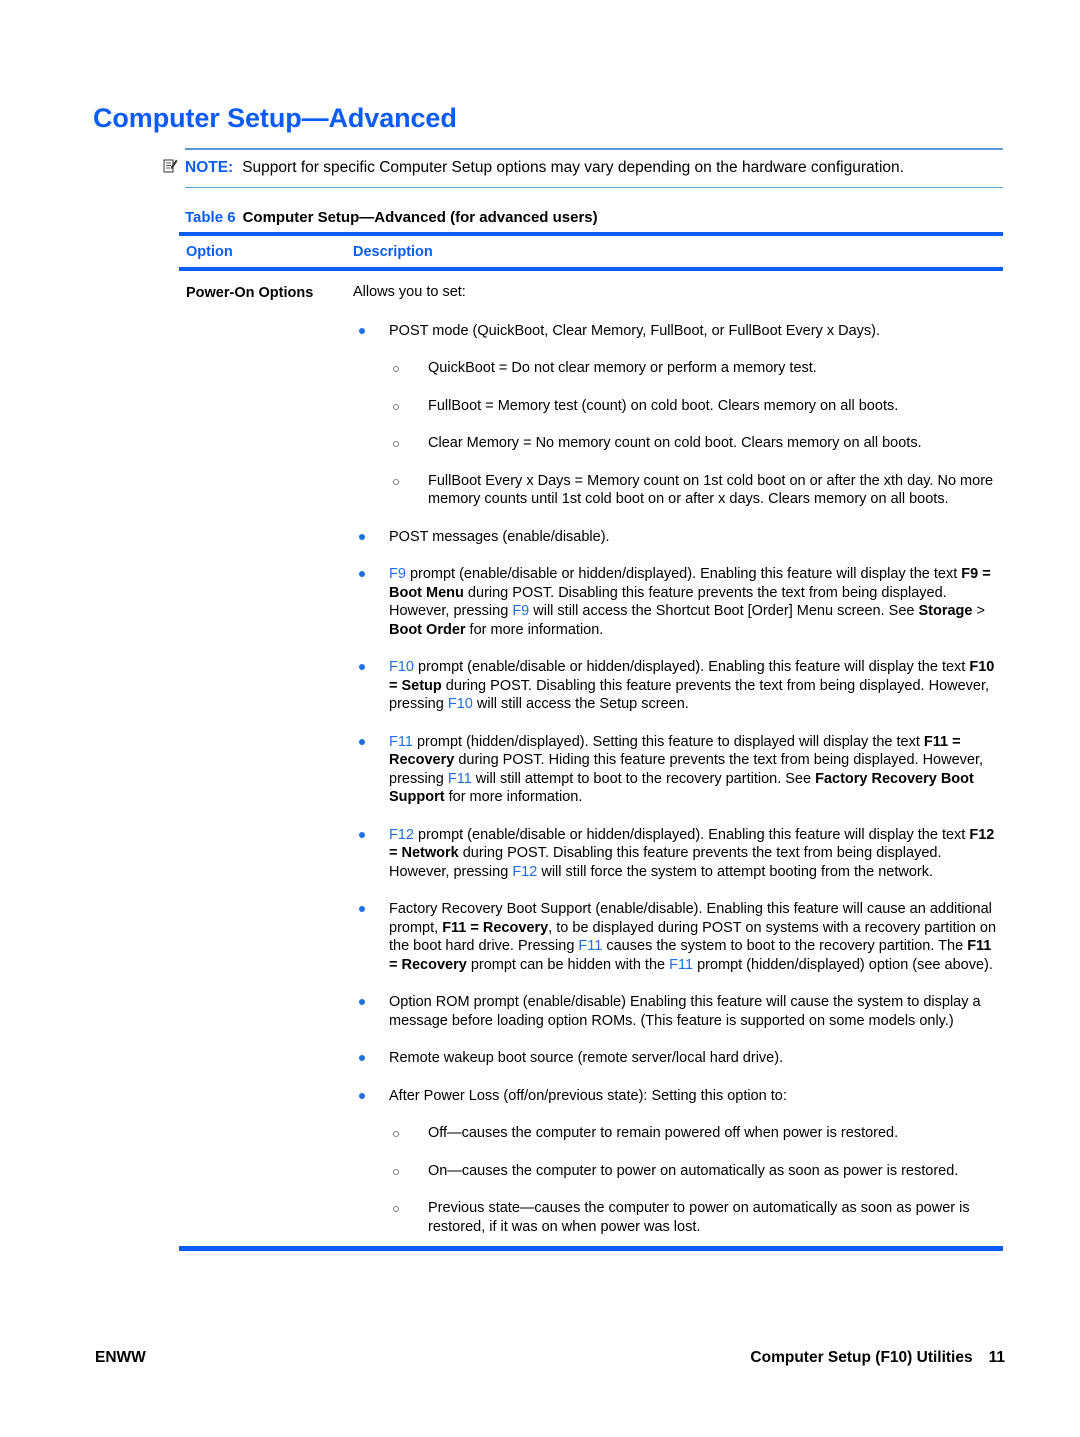 This screenshot has height=1437, width=1080. I want to click on page-footer: ENWW Computer Setup (F10) Utilities 11, so click(540, 1361).